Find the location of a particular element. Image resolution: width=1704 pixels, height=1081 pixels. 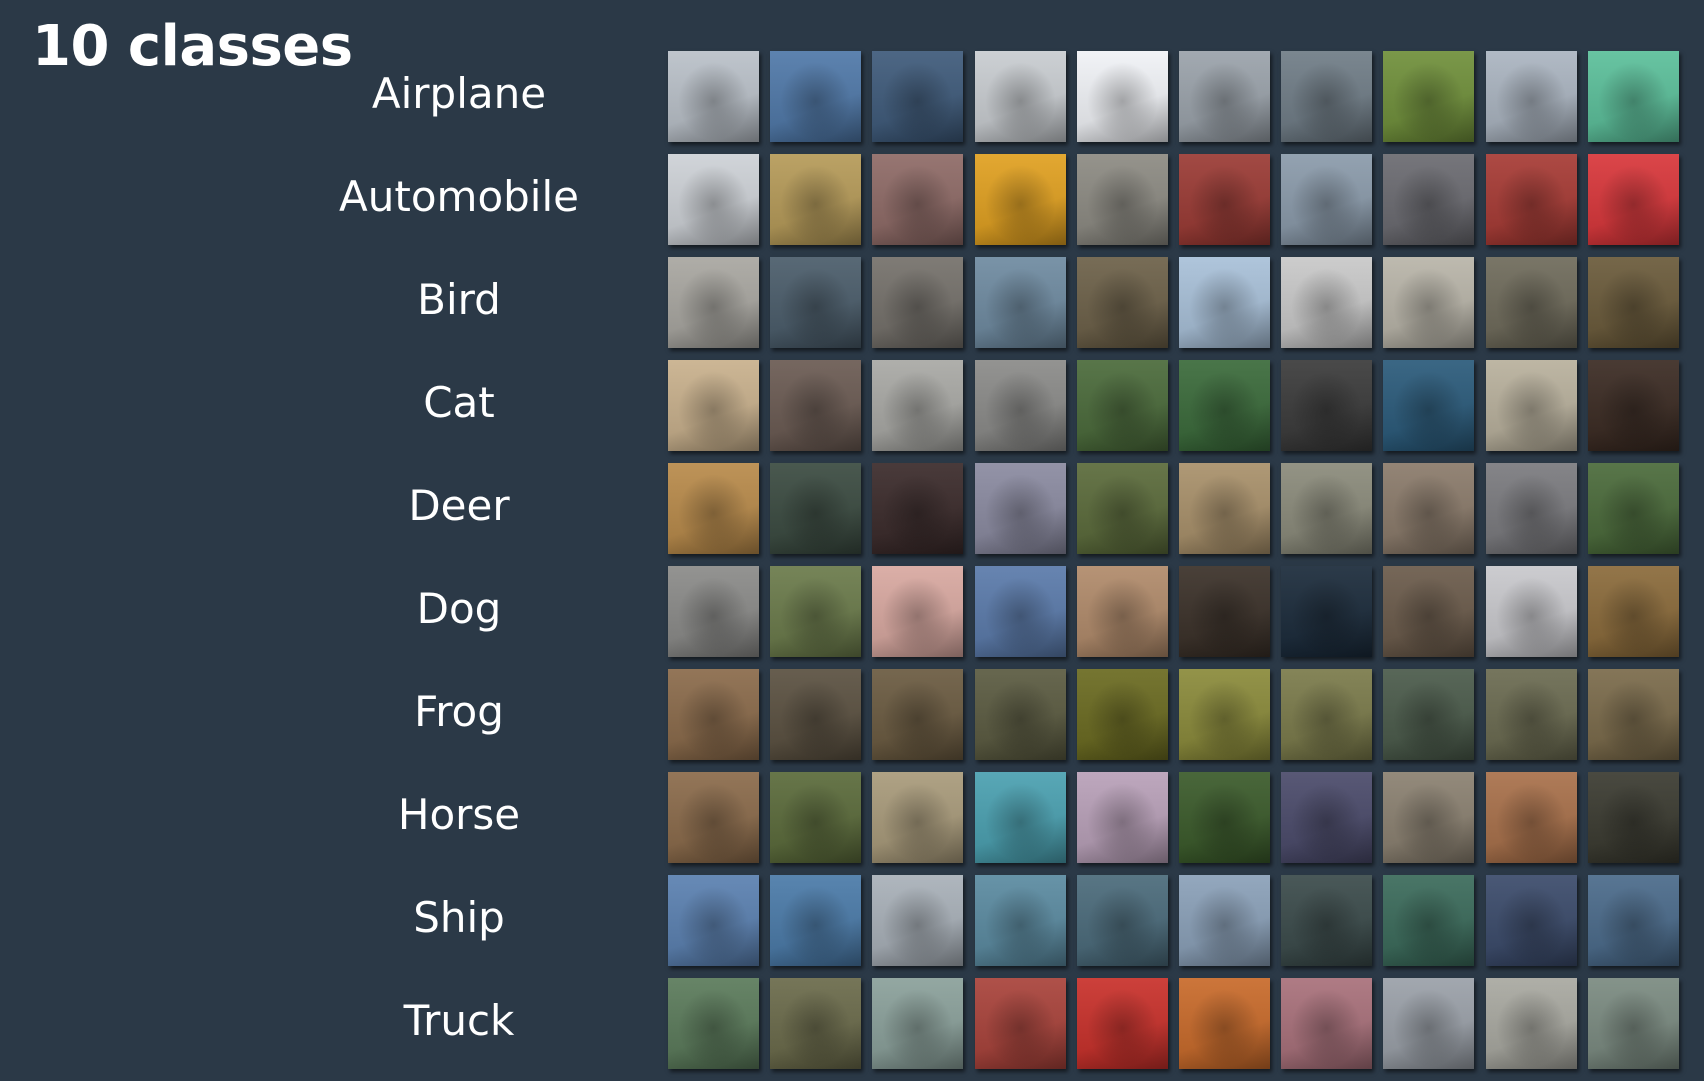

class-label-ship: Ship is located at coordinates (459, 917).